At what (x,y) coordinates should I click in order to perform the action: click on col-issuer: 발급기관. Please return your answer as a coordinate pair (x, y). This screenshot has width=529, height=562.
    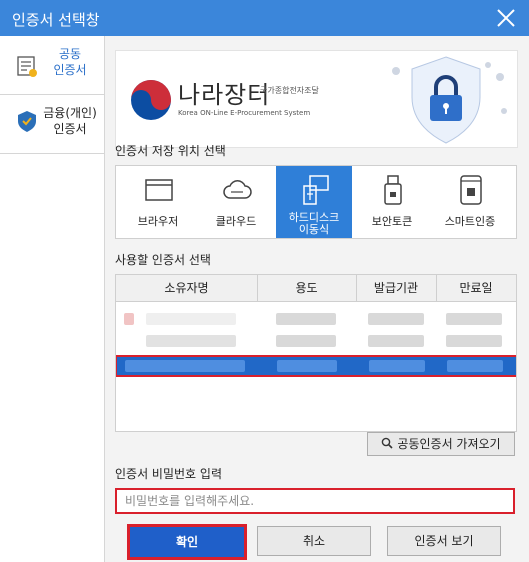
    Looking at the image, I should click on (396, 288).